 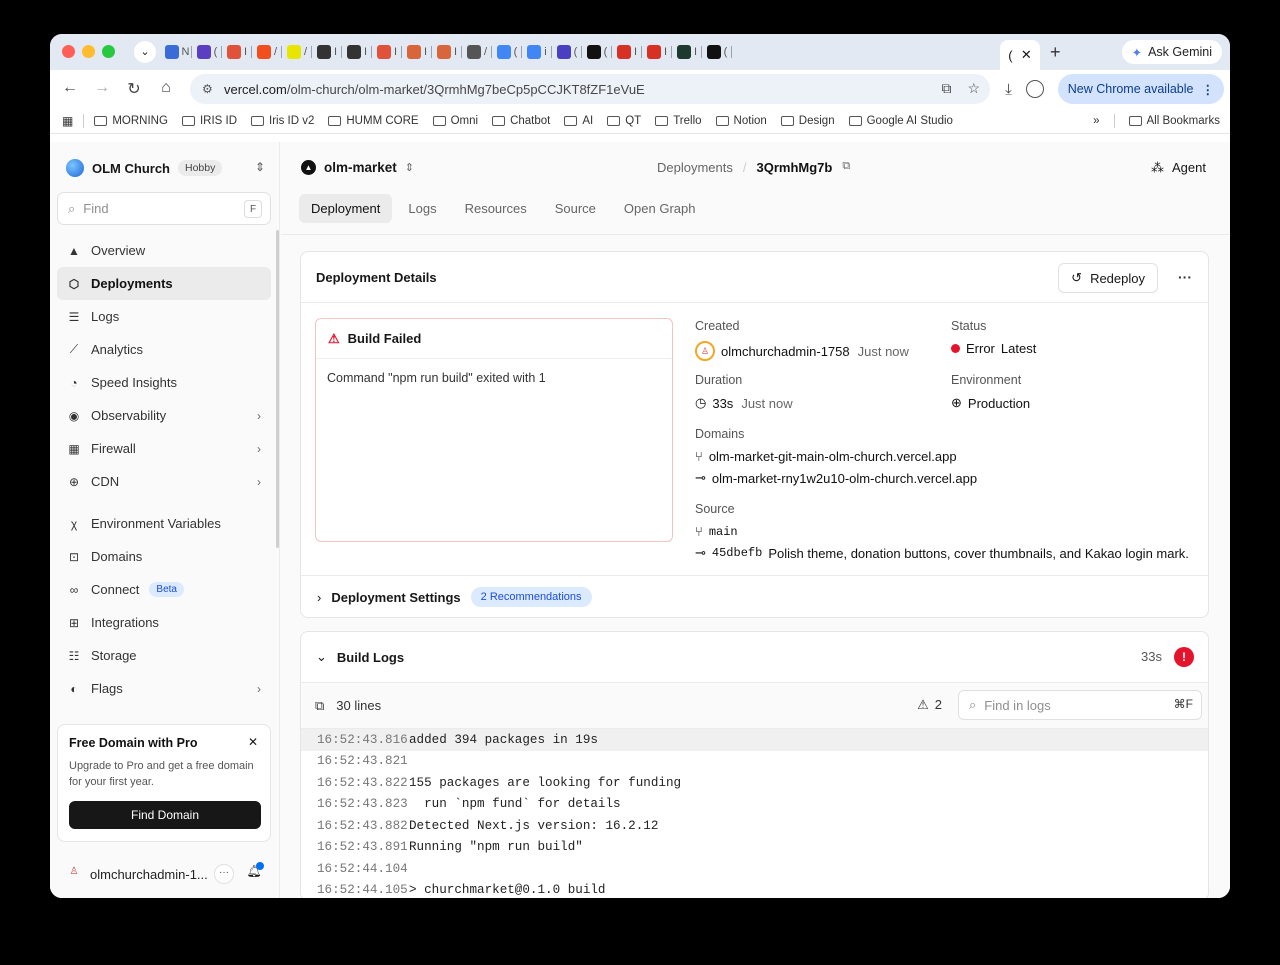 What do you see at coordinates (624, 121) in the screenshot?
I see `bookmark-item: QT` at bounding box center [624, 121].